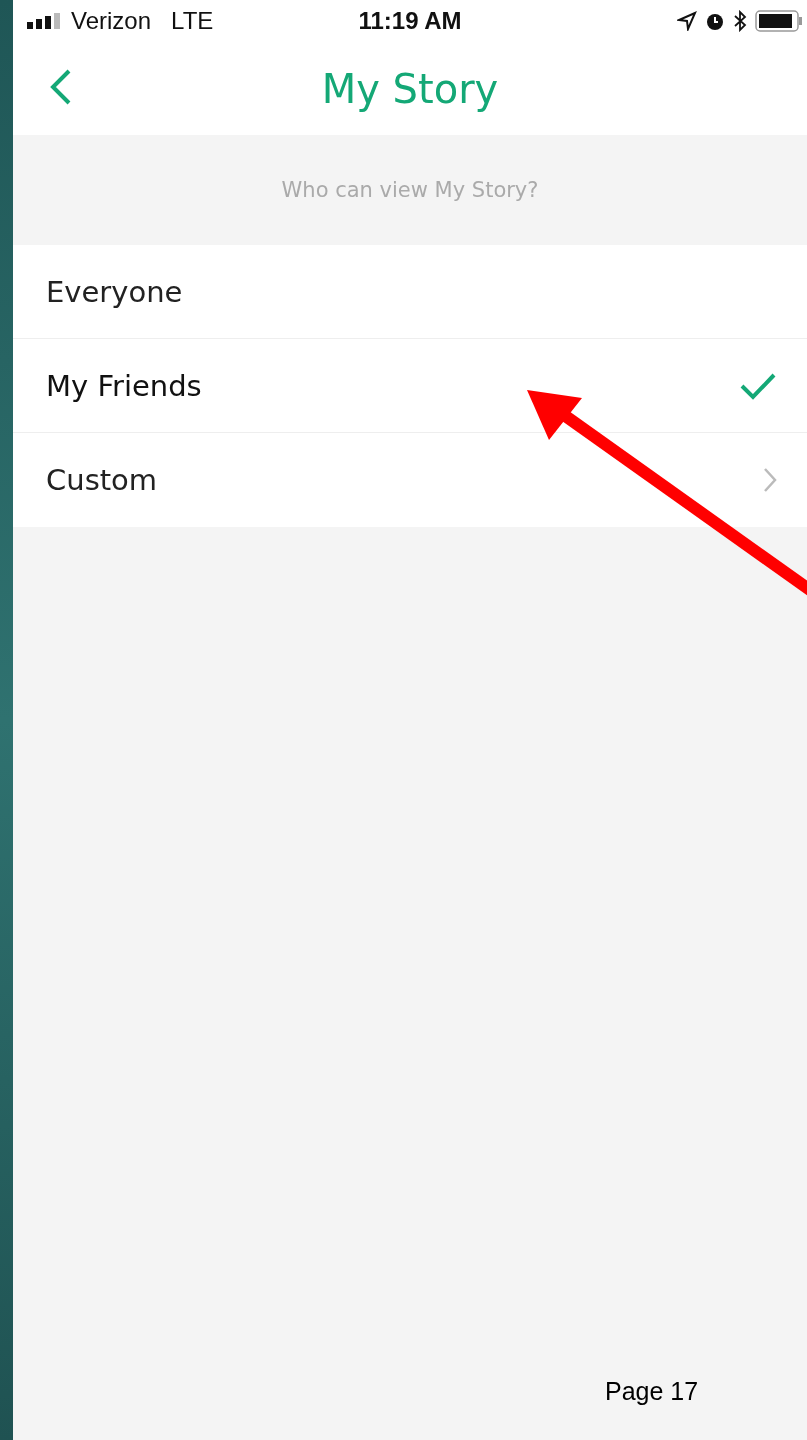 The width and height of the screenshot is (807, 1440). I want to click on status-time: 11:19 AM, so click(410, 21).